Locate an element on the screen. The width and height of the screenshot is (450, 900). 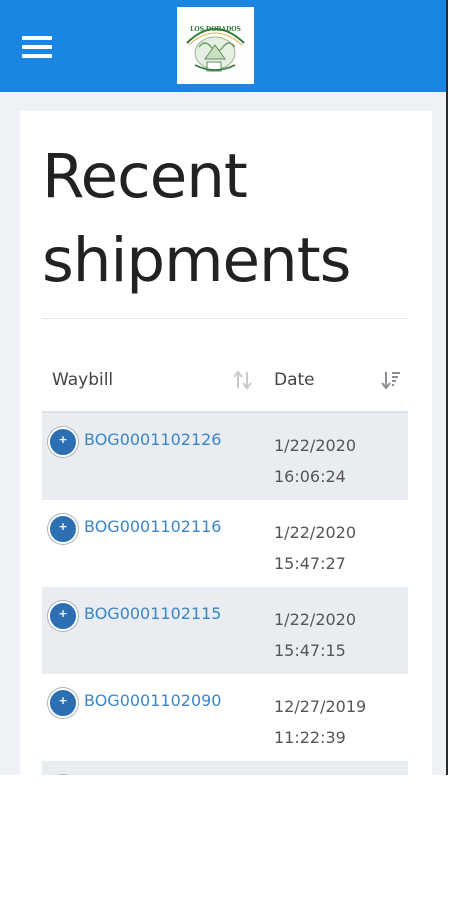
svg-text: LOS DORADOS is located at coordinates (215, 29).